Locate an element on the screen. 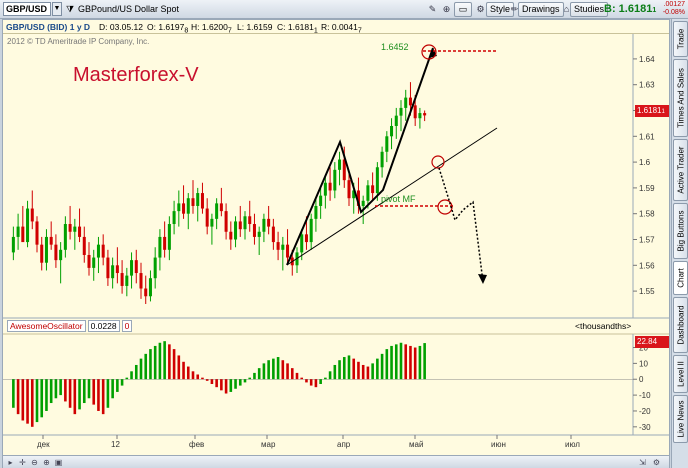 The width and height of the screenshot is (688, 468). net-change: .00127 is located at coordinates (674, 4).